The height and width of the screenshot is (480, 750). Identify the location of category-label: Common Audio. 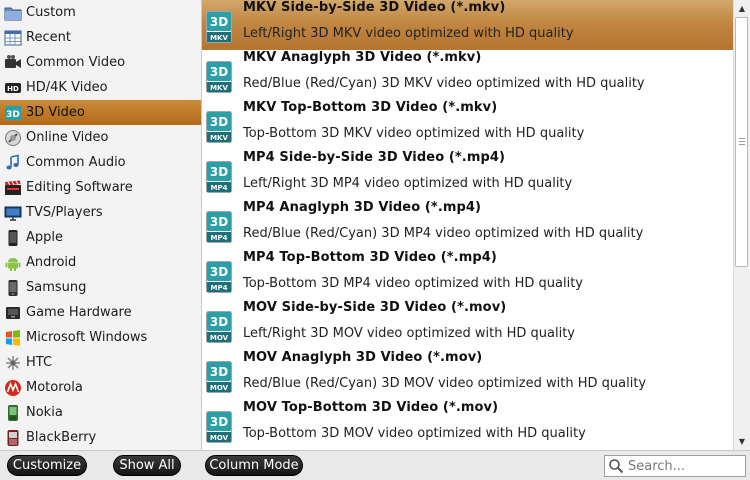
(76, 162).